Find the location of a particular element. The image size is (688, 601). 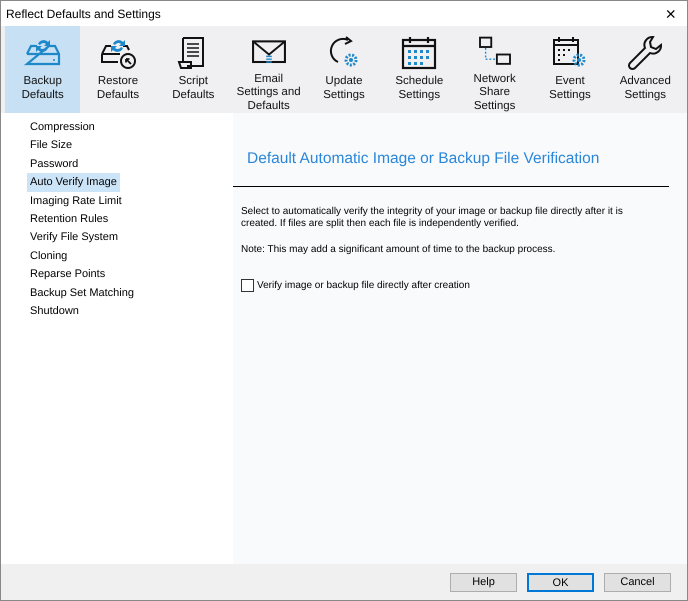

sidebar-item: Compression is located at coordinates (62, 127).